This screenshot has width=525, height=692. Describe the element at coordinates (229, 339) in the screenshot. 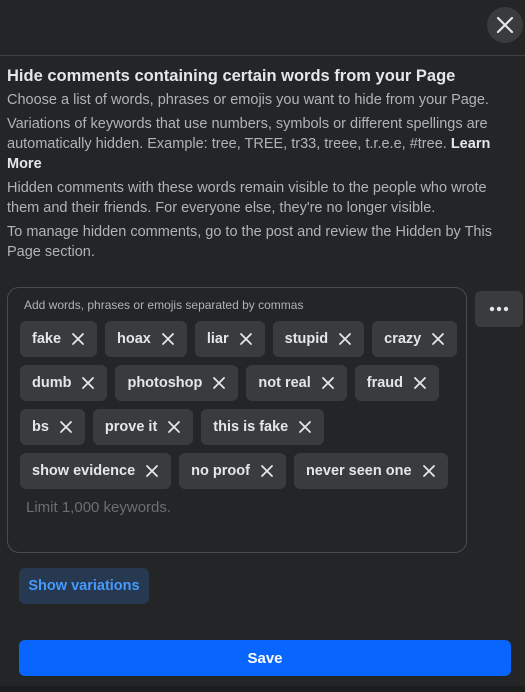

I see `keyword-chip: liar` at that location.